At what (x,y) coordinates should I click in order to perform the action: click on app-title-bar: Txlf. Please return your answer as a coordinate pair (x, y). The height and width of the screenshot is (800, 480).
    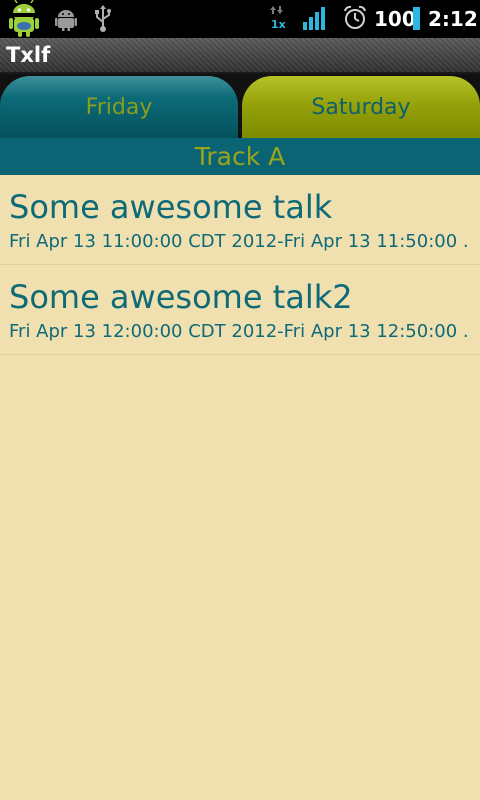
    Looking at the image, I should click on (240, 56).